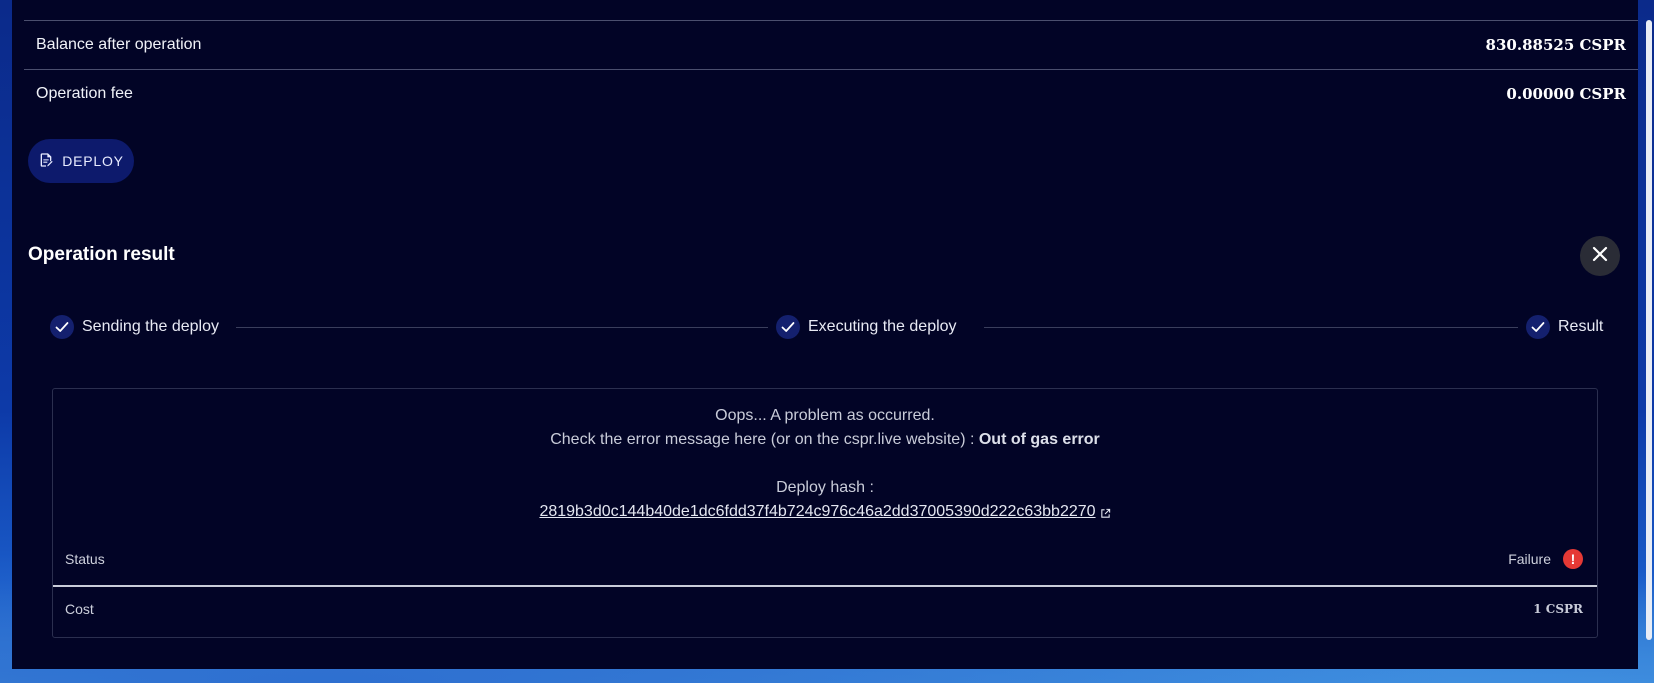 The height and width of the screenshot is (683, 1654). What do you see at coordinates (1039, 439) in the screenshot?
I see `error-type: Out of gas error` at bounding box center [1039, 439].